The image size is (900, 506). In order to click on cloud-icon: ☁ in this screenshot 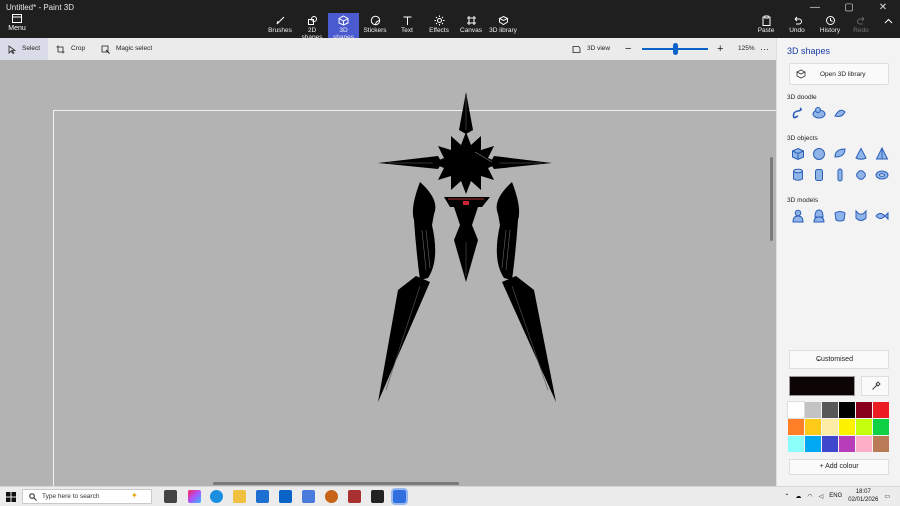, I will do `click(798, 496)`.